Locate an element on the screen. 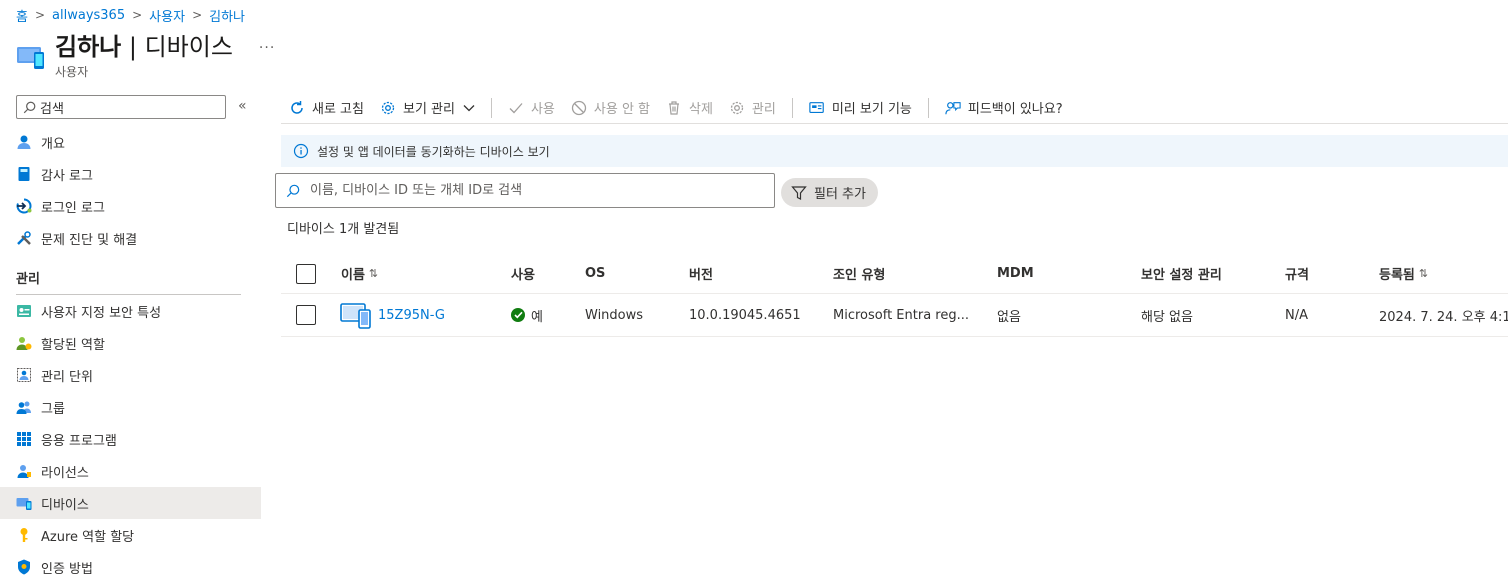 Image resolution: width=1508 pixels, height=587 pixels. column-header-join-type: 조인 유형 is located at coordinates (859, 273).